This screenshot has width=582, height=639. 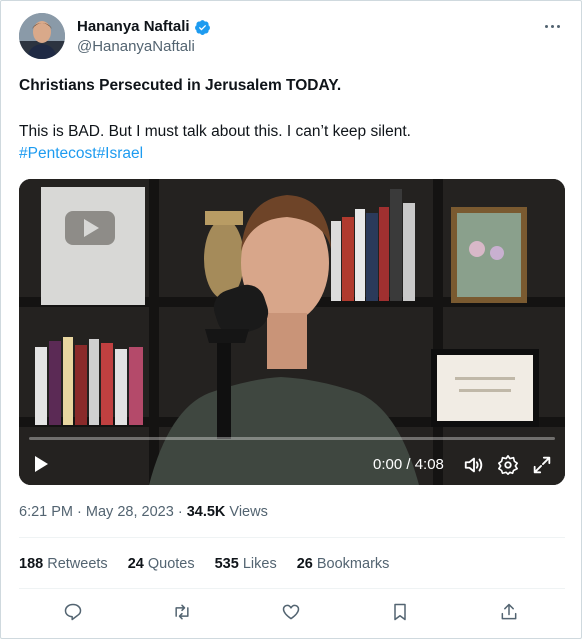 I want to click on author-names: Hananya Naftali @HananyaNaftali, so click(x=144, y=37).